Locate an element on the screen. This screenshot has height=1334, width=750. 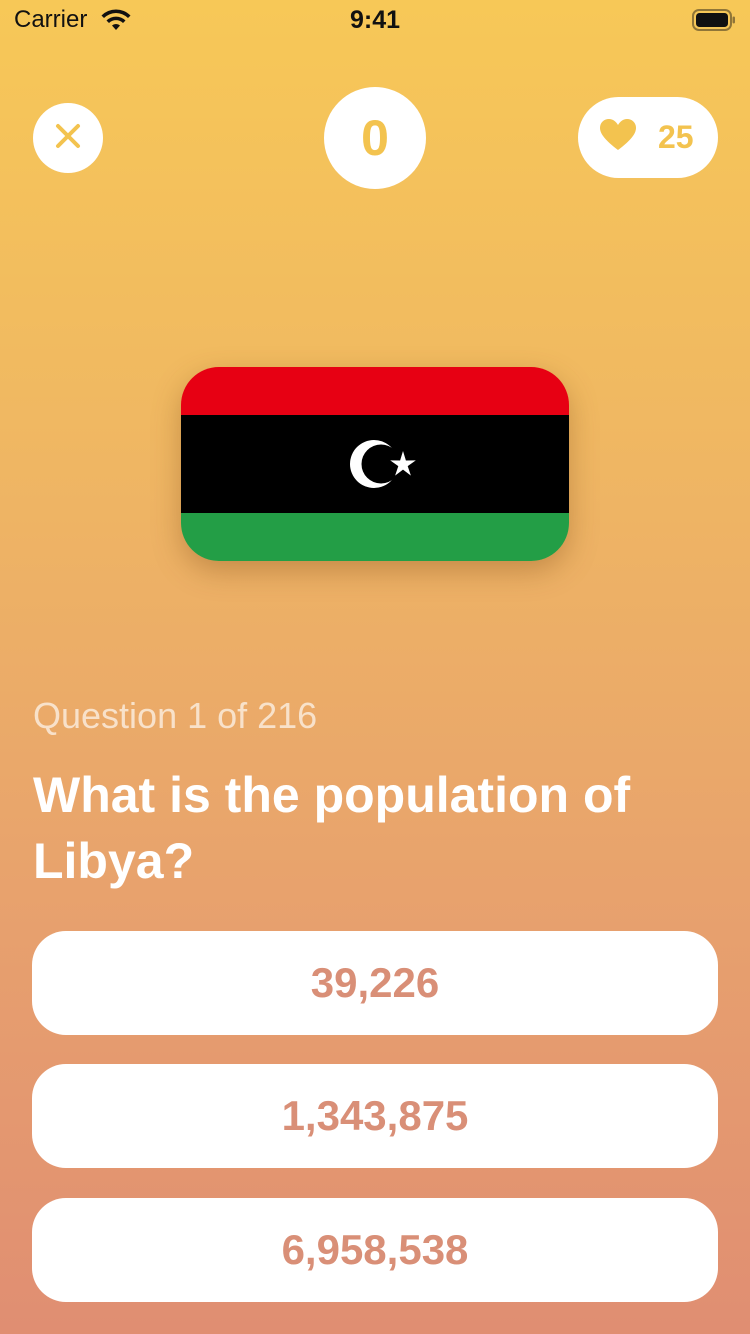
lives-count: 25 is located at coordinates (676, 137).